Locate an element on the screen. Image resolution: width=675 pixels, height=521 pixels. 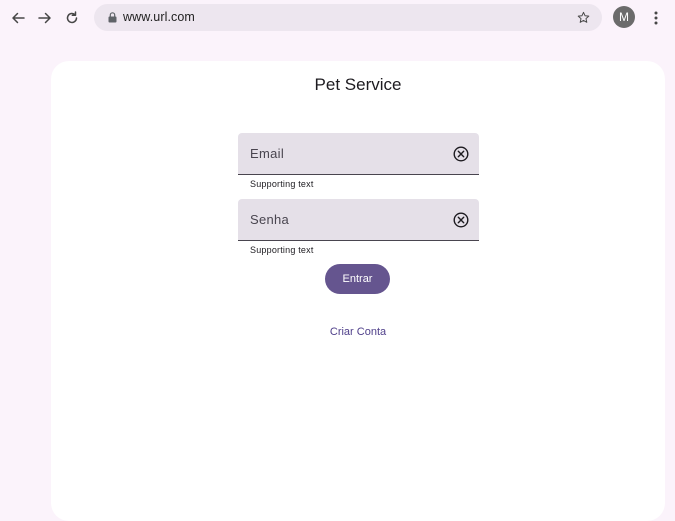
lock-icon is located at coordinates (112, 17).